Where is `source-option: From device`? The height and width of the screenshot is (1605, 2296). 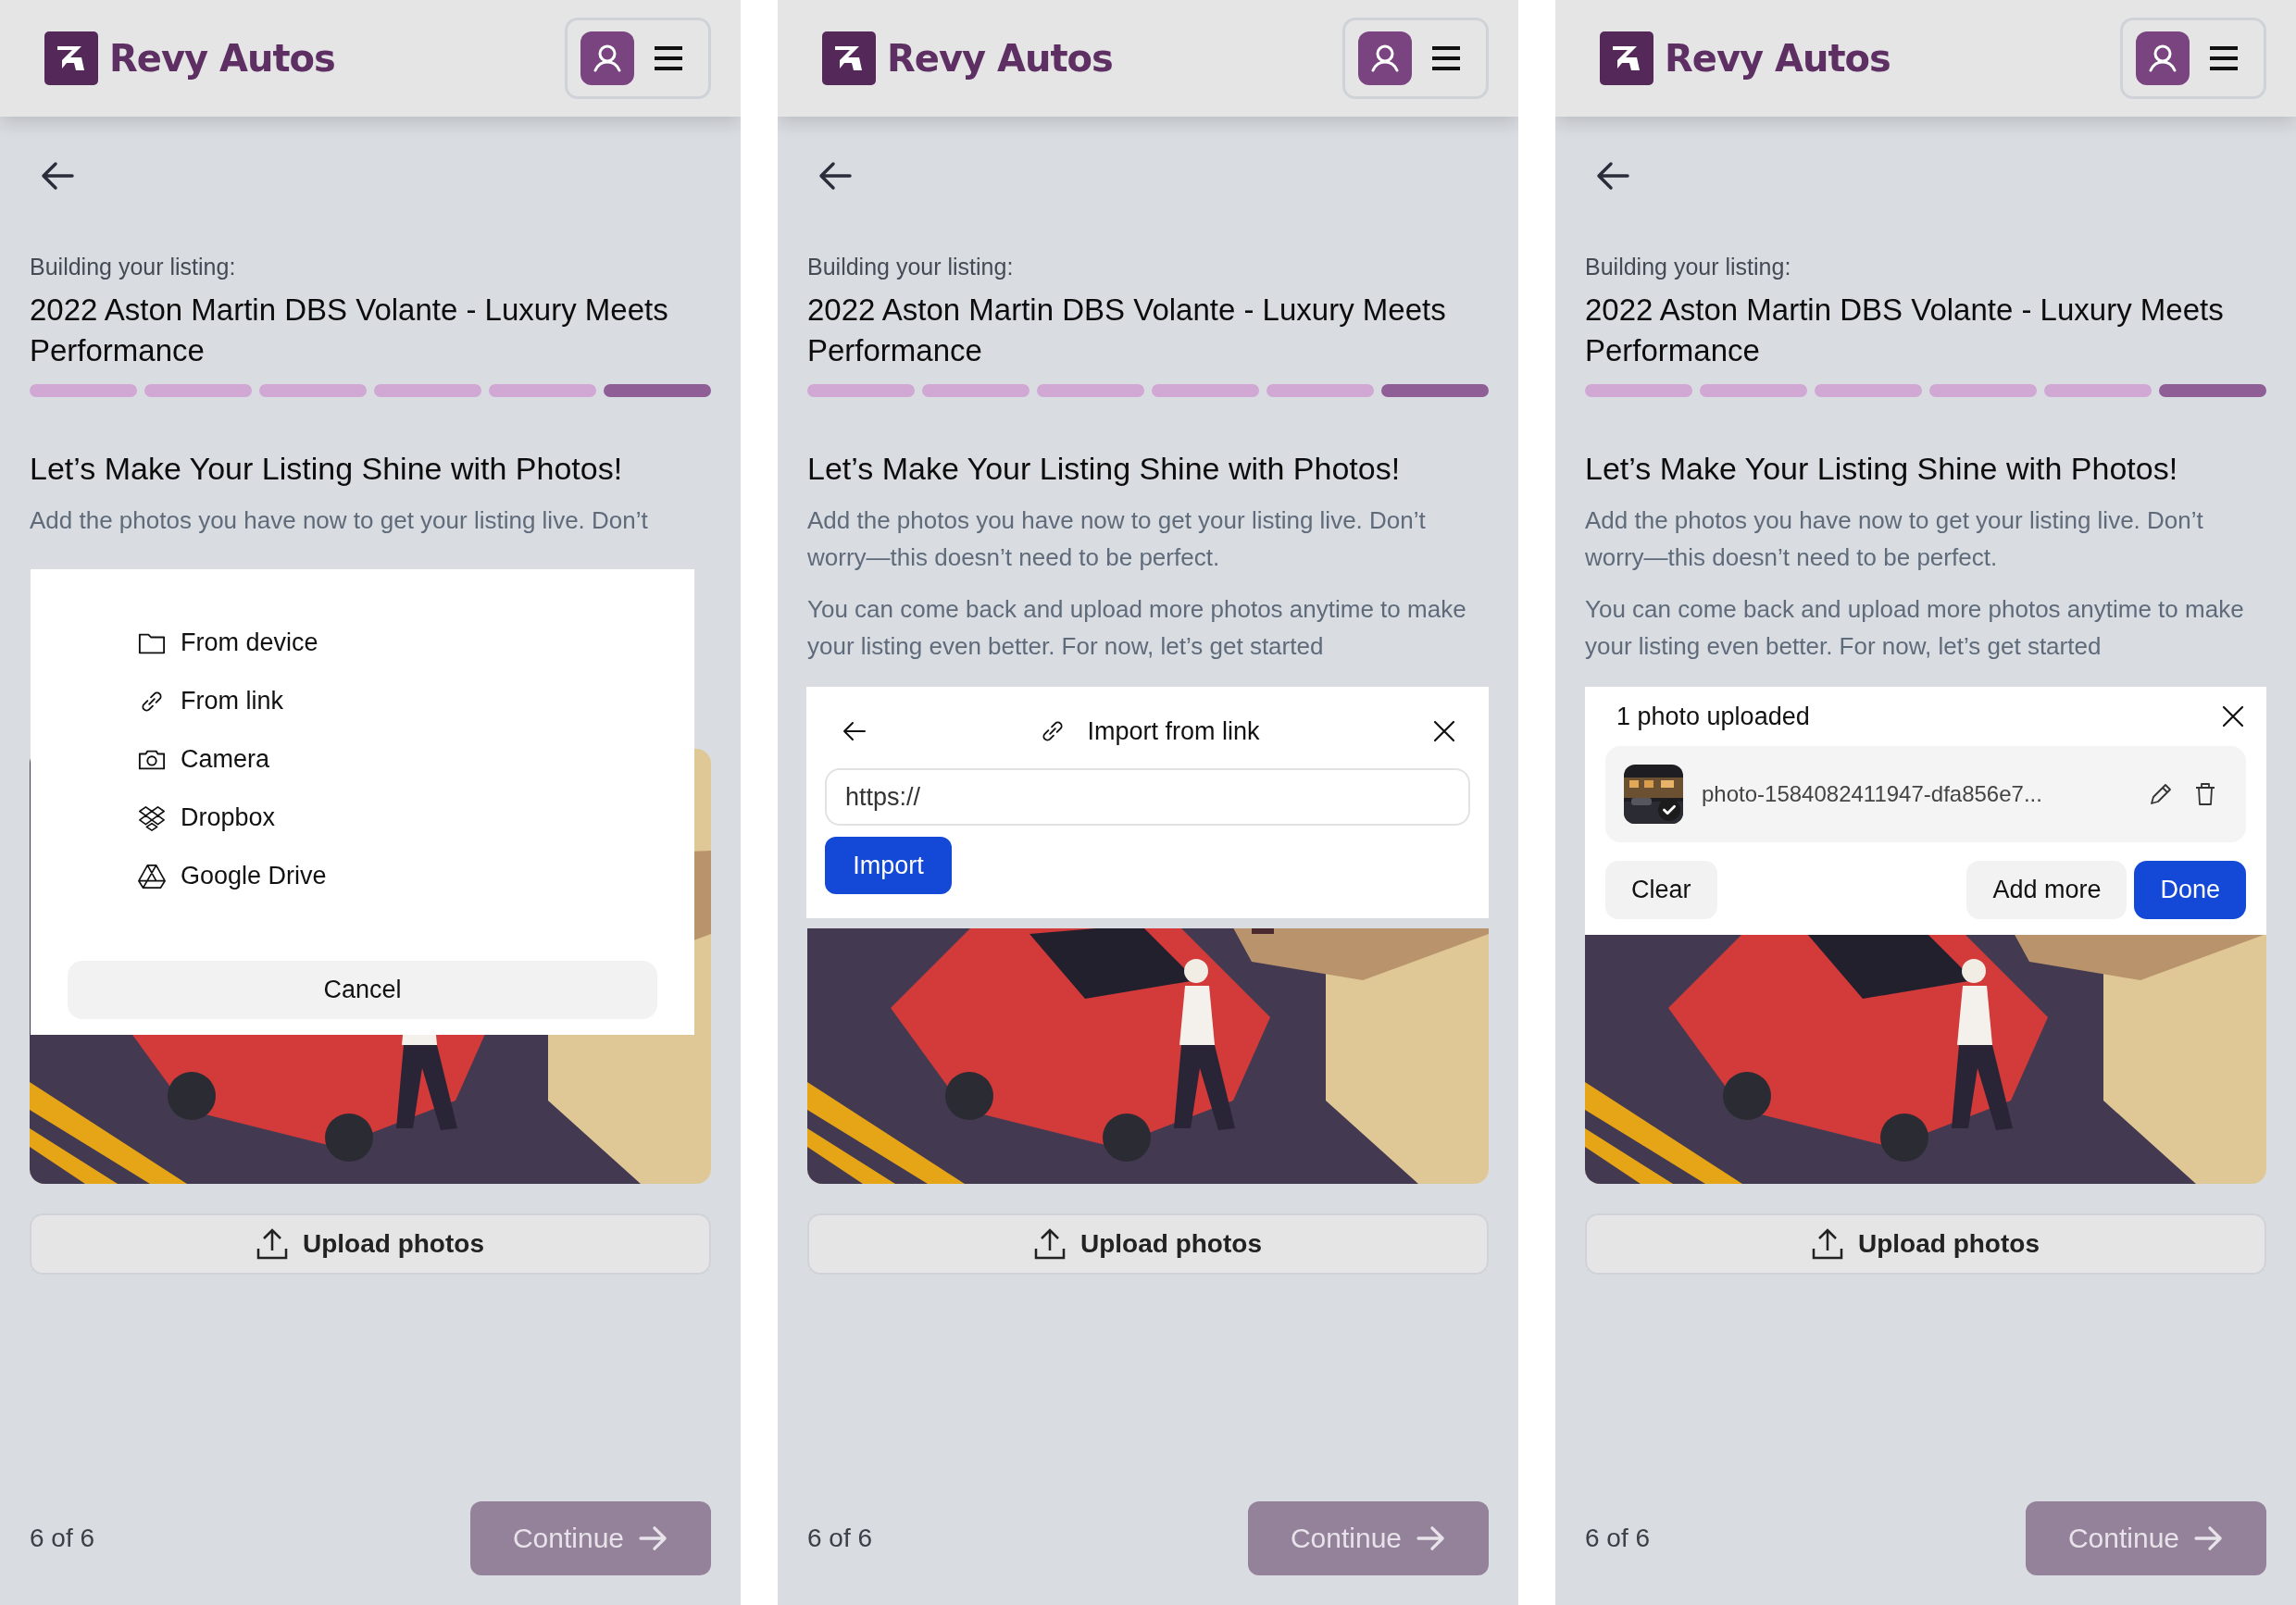
source-option: From device is located at coordinates (397, 643).